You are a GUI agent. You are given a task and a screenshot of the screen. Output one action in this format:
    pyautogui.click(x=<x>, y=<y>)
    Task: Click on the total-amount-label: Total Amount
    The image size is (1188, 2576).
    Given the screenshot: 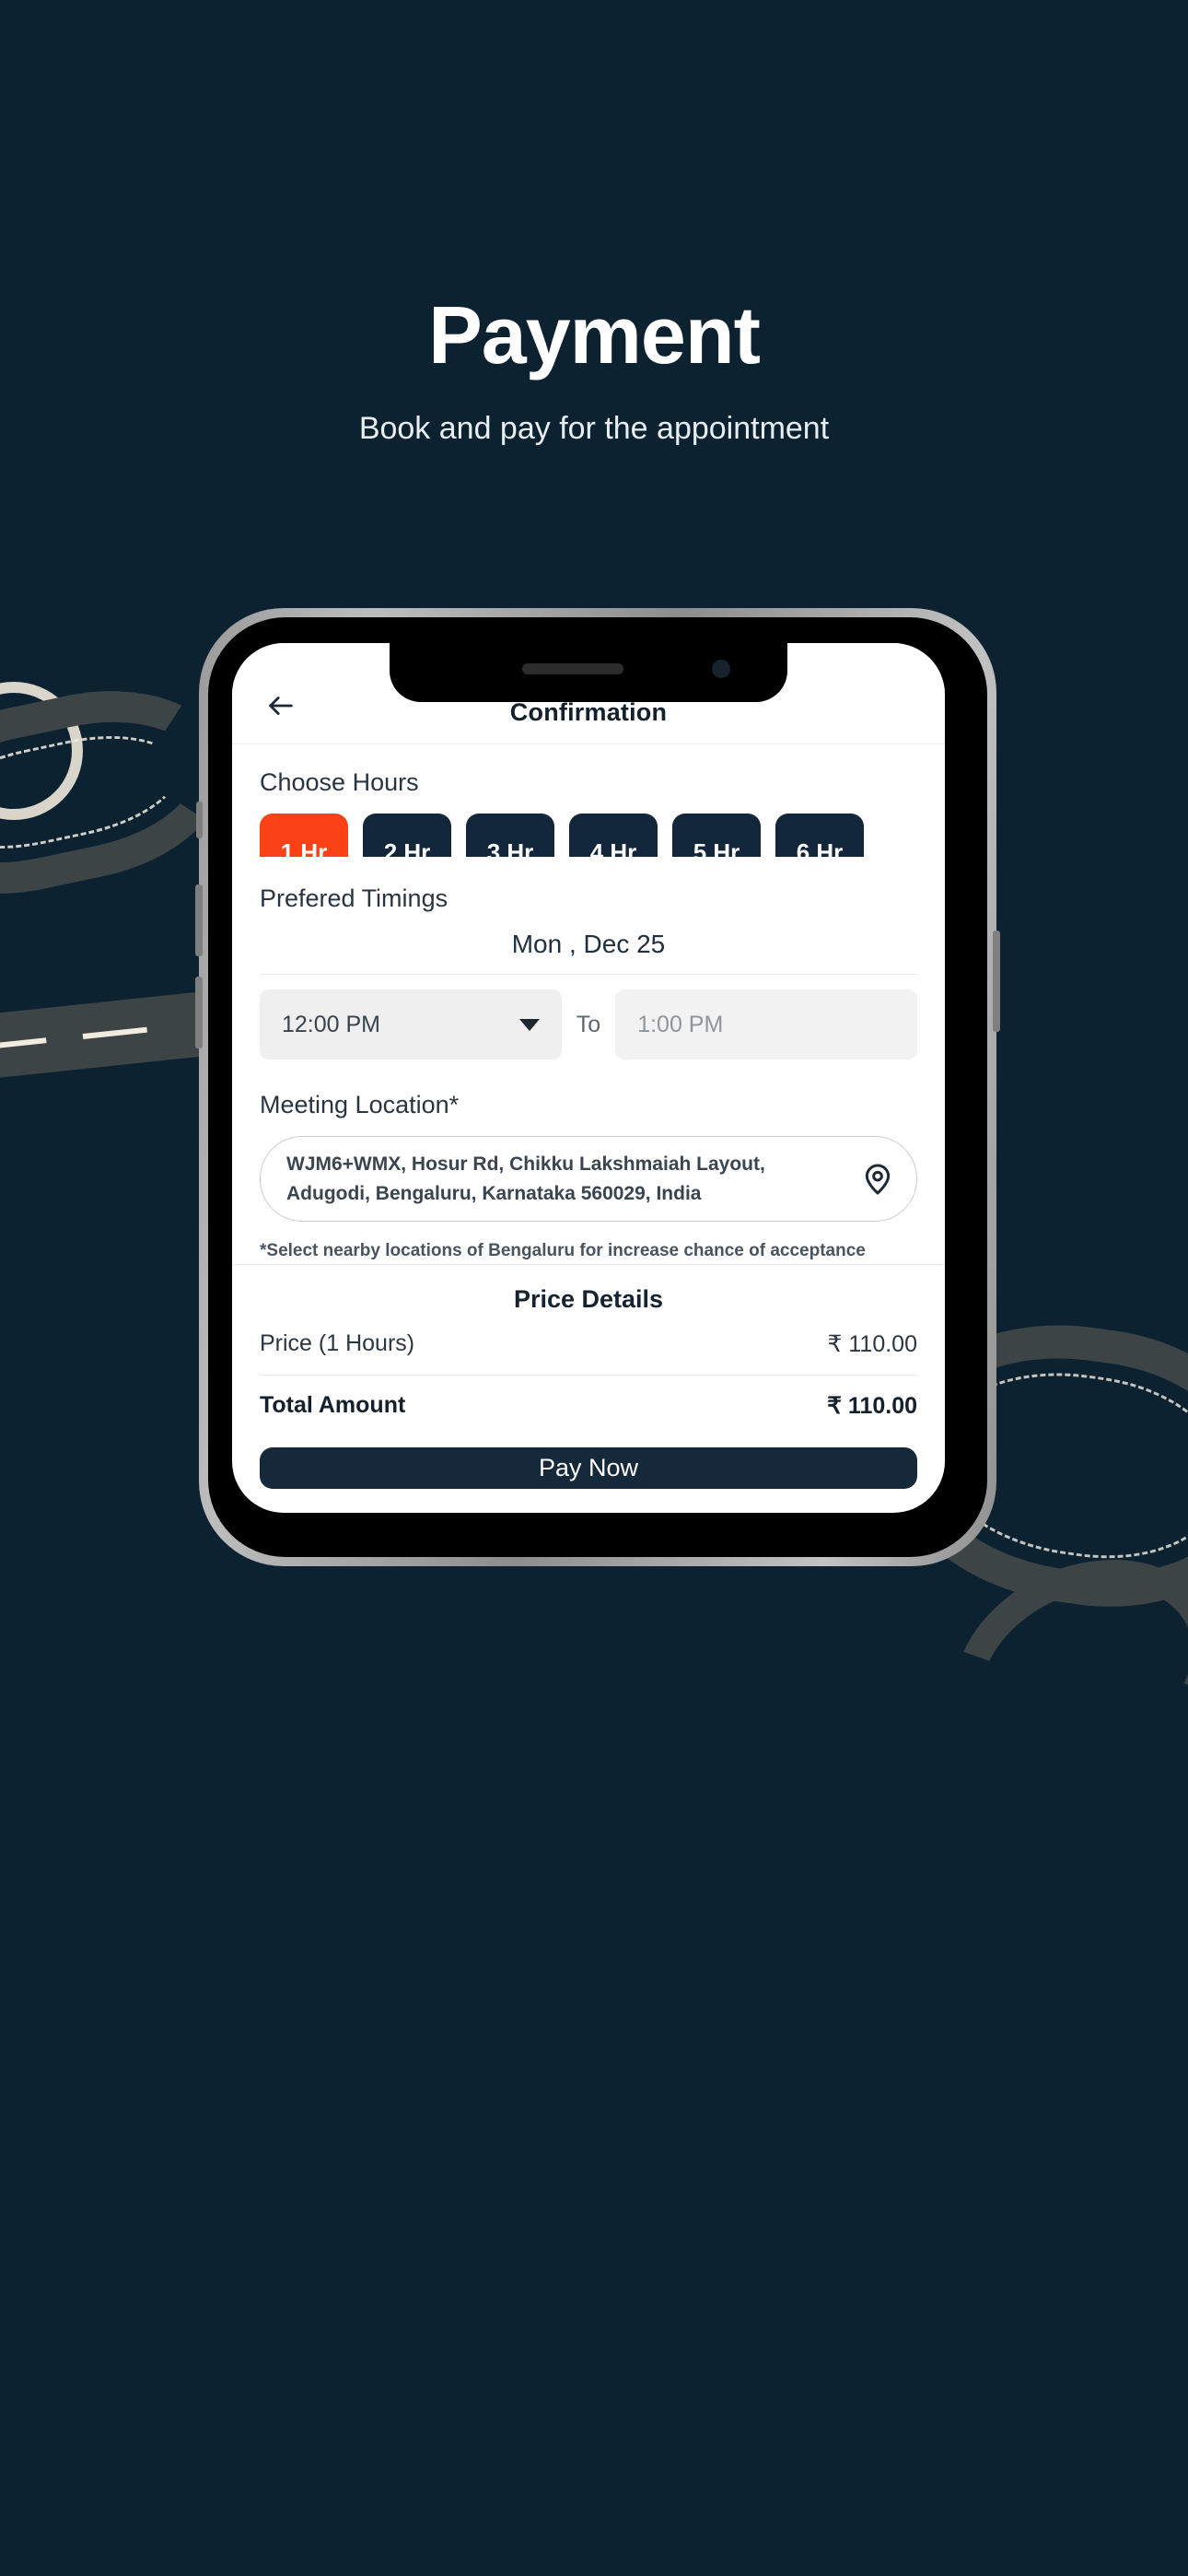 What is the action you would take?
    pyautogui.click(x=333, y=1405)
    